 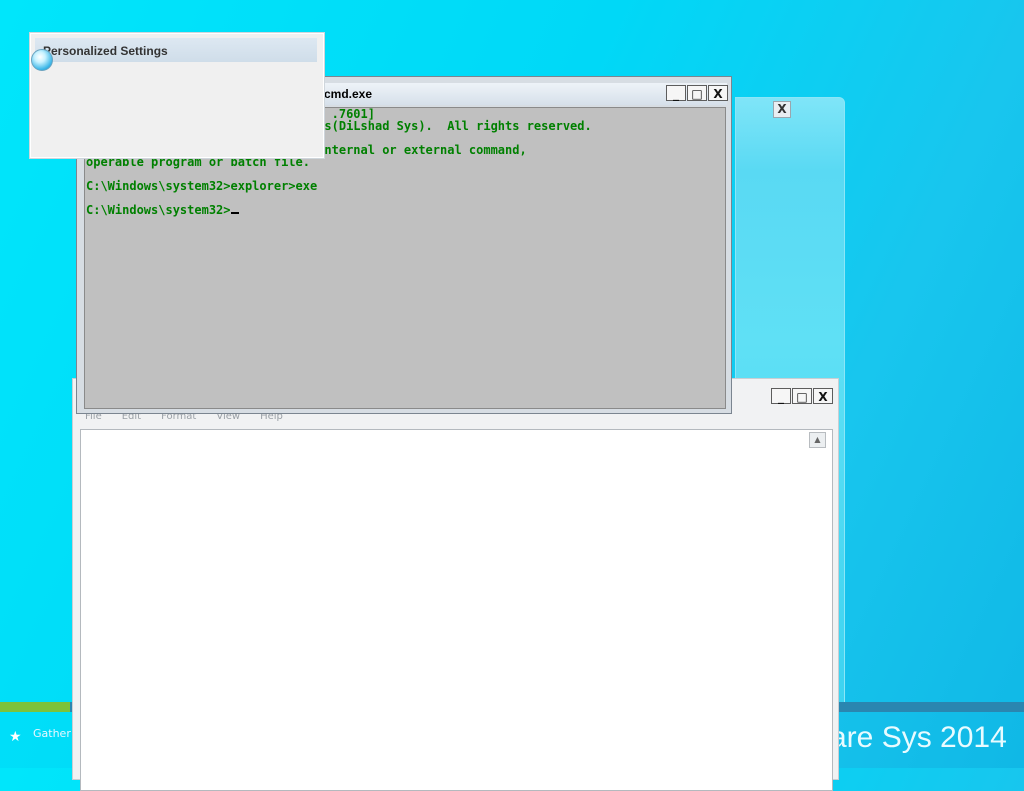 What do you see at coordinates (234, 213) in the screenshot?
I see `text-cursor` at bounding box center [234, 213].